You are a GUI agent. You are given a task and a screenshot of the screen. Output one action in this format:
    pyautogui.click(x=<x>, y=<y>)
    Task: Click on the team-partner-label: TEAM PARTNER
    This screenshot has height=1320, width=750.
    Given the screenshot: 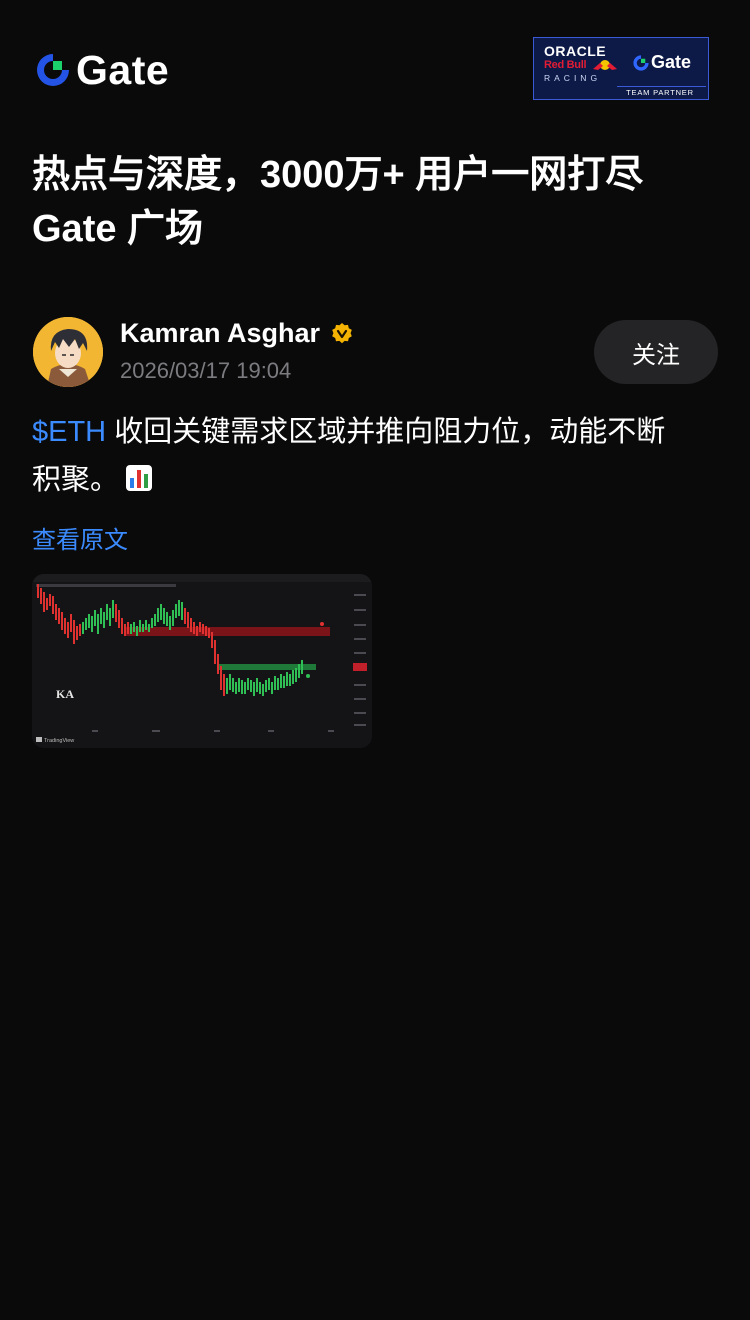 What is the action you would take?
    pyautogui.click(x=660, y=92)
    